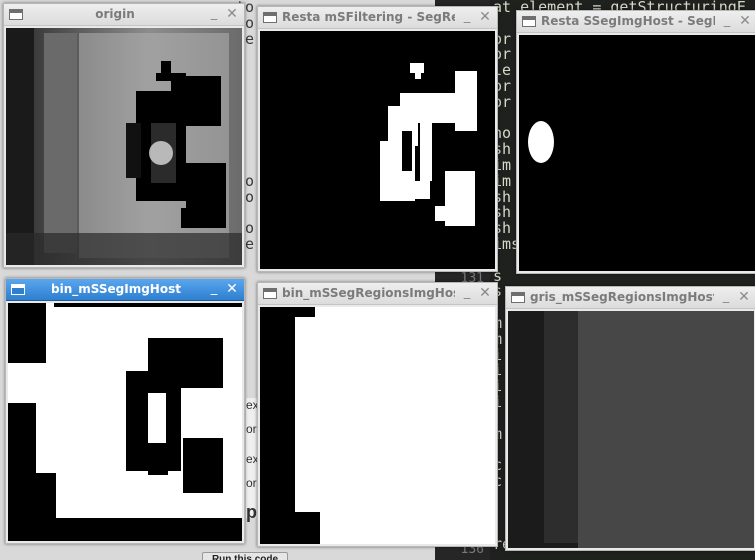 Image resolution: width=755 pixels, height=560 pixels. What do you see at coordinates (251, 512) in the screenshot?
I see `page-heading: p` at bounding box center [251, 512].